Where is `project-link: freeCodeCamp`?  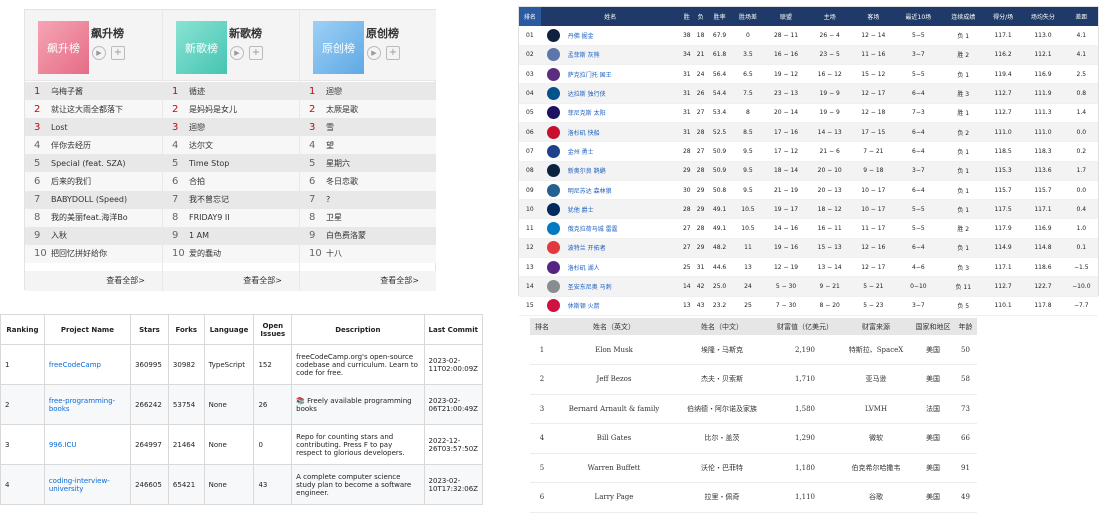 project-link: freeCodeCamp is located at coordinates (75, 365).